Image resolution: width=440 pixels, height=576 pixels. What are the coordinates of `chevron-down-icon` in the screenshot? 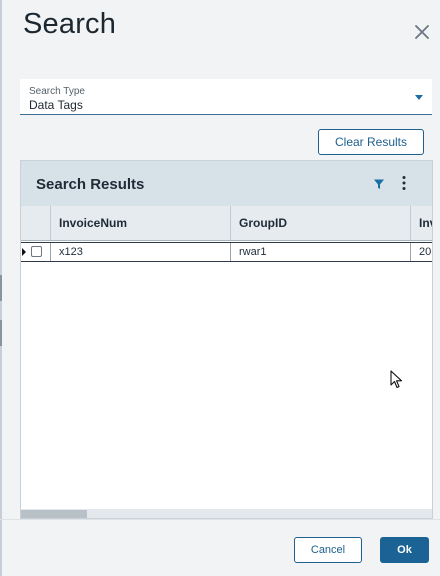 It's located at (419, 97).